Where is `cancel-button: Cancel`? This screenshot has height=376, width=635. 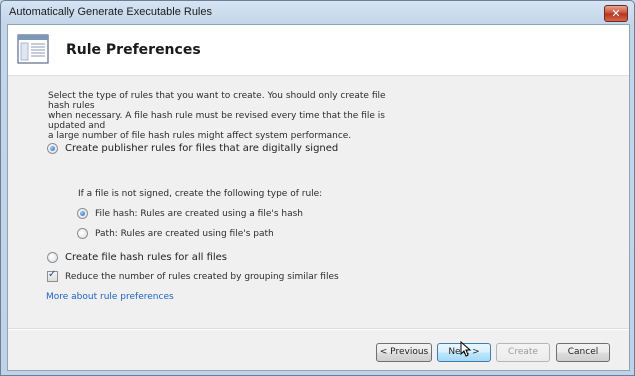 cancel-button: Cancel is located at coordinates (583, 352).